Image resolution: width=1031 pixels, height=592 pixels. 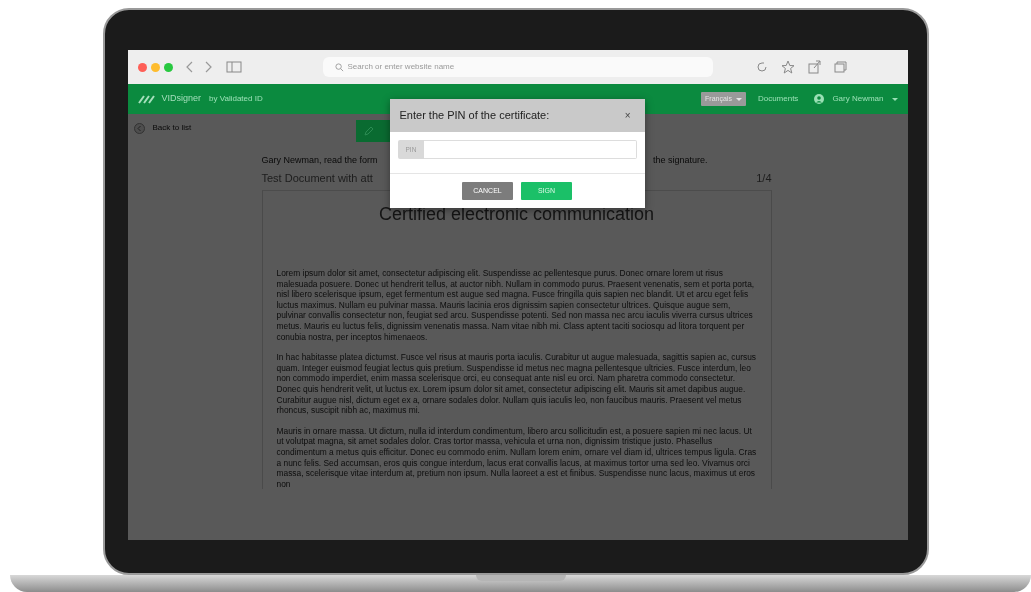 I want to click on address-bar: Search or enter website name, so click(x=517, y=67).